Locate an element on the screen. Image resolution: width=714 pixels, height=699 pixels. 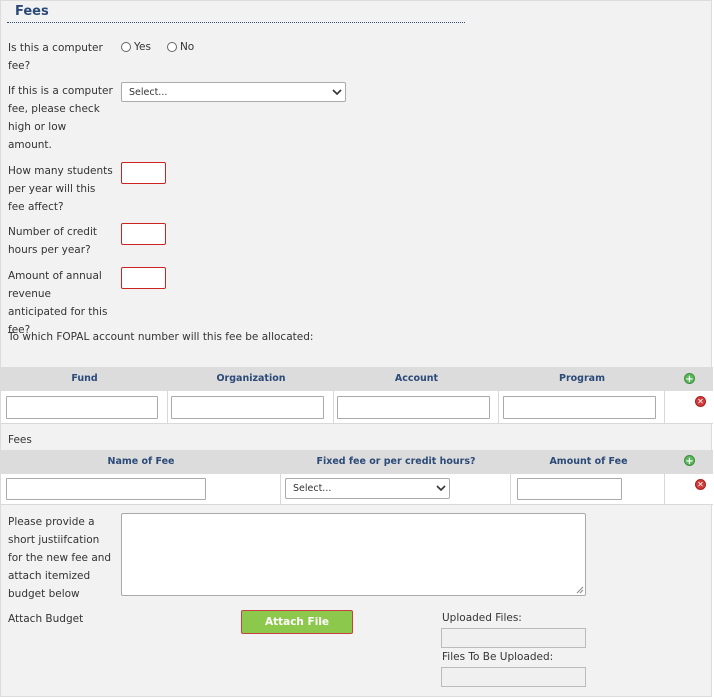
attach-budget-label: Attach Budget is located at coordinates (46, 619).